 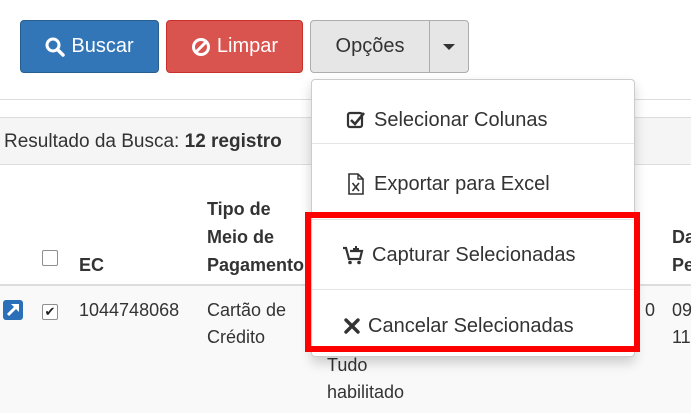 I want to click on cell-tipo-line2: Crédito, so click(x=236, y=337).